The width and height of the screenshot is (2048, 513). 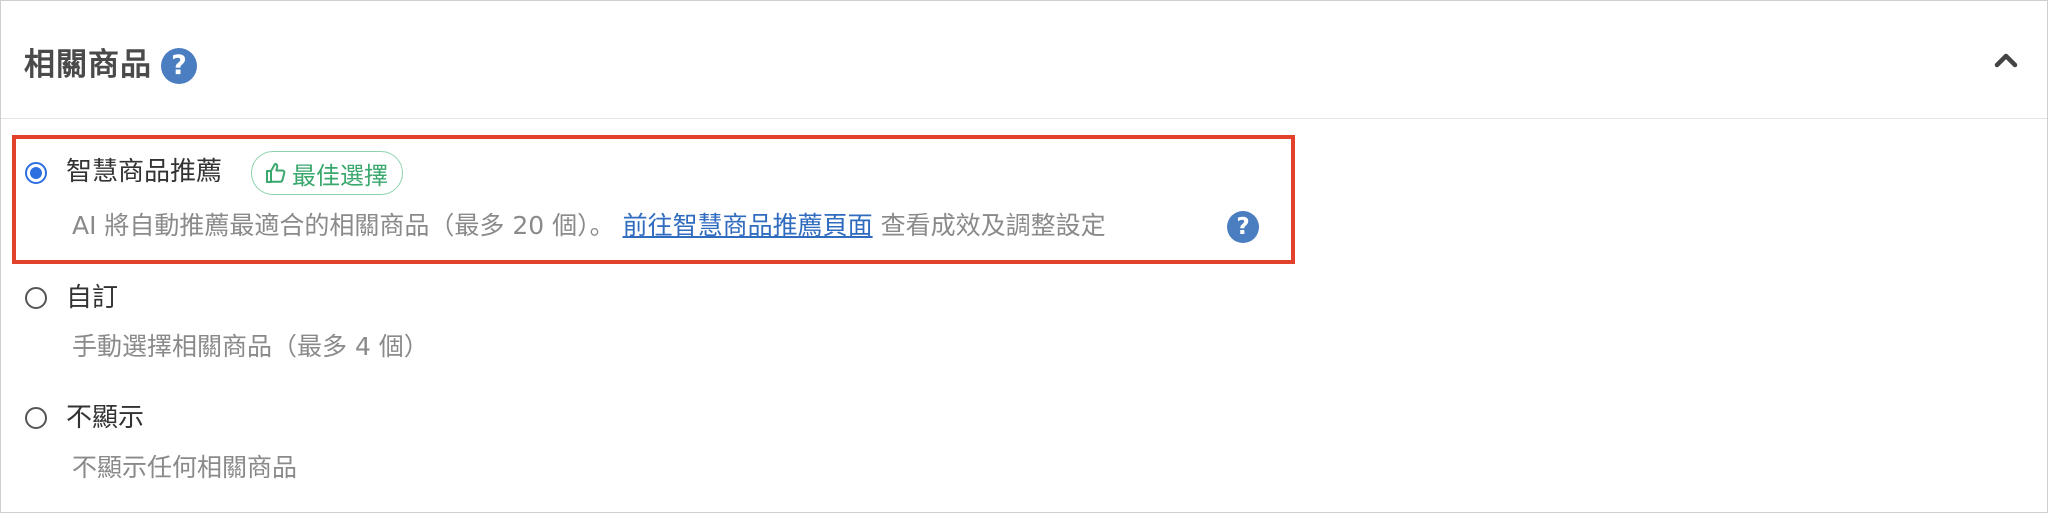 What do you see at coordinates (340, 175) in the screenshot?
I see `badge-label: 最佳選擇` at bounding box center [340, 175].